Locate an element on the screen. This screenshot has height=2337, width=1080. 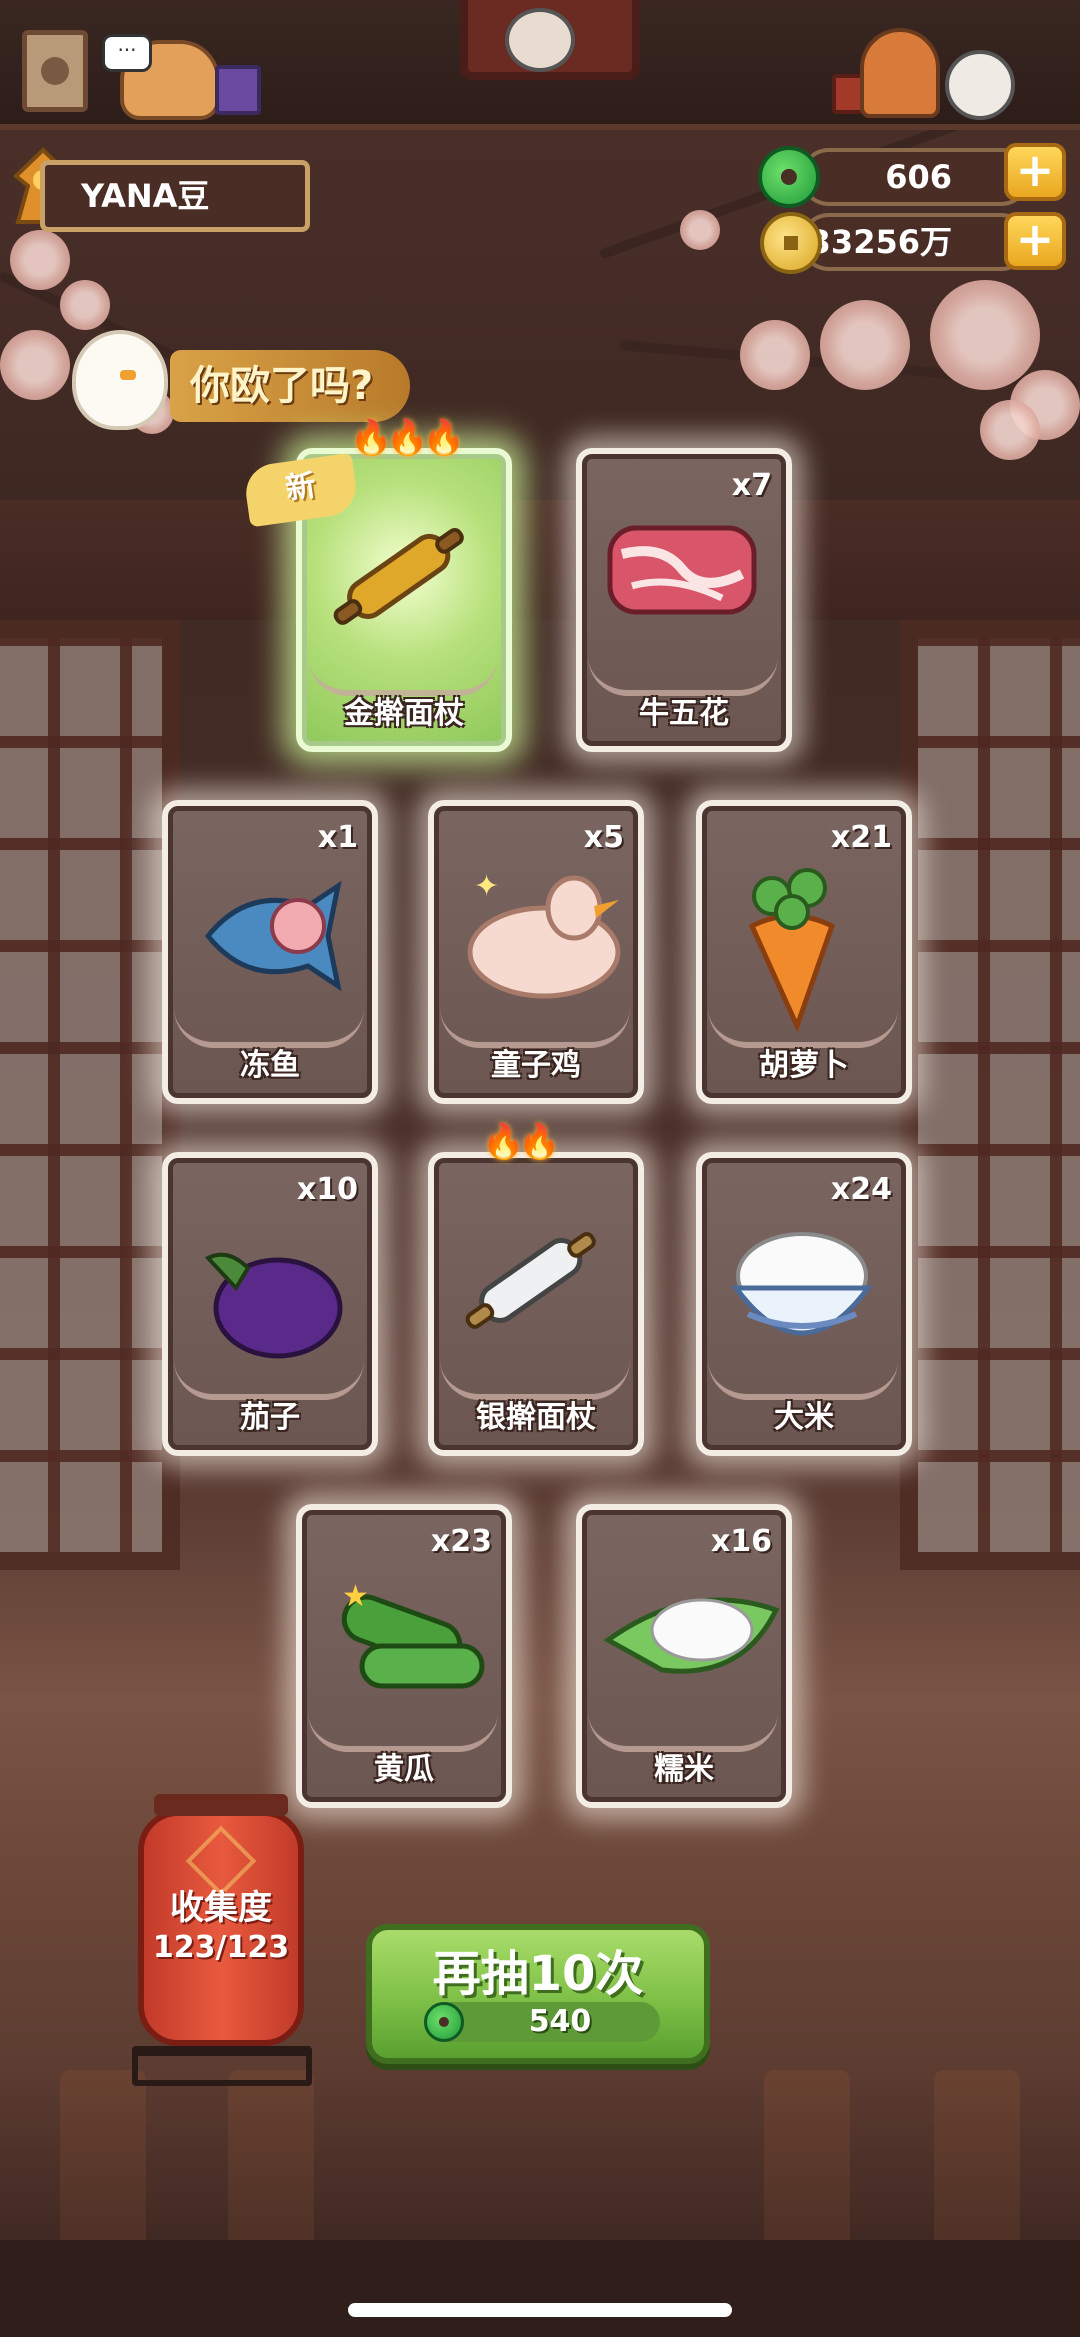
right-window-lattice is located at coordinates (990, 1095).